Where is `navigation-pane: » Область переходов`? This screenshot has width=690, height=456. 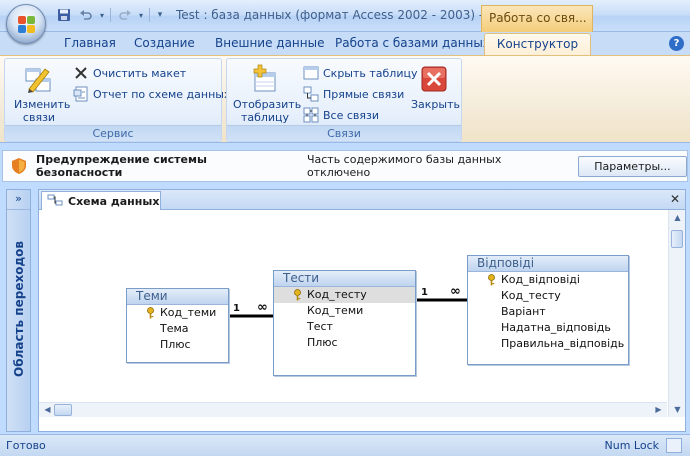
navigation-pane: » Область переходов is located at coordinates (18, 310).